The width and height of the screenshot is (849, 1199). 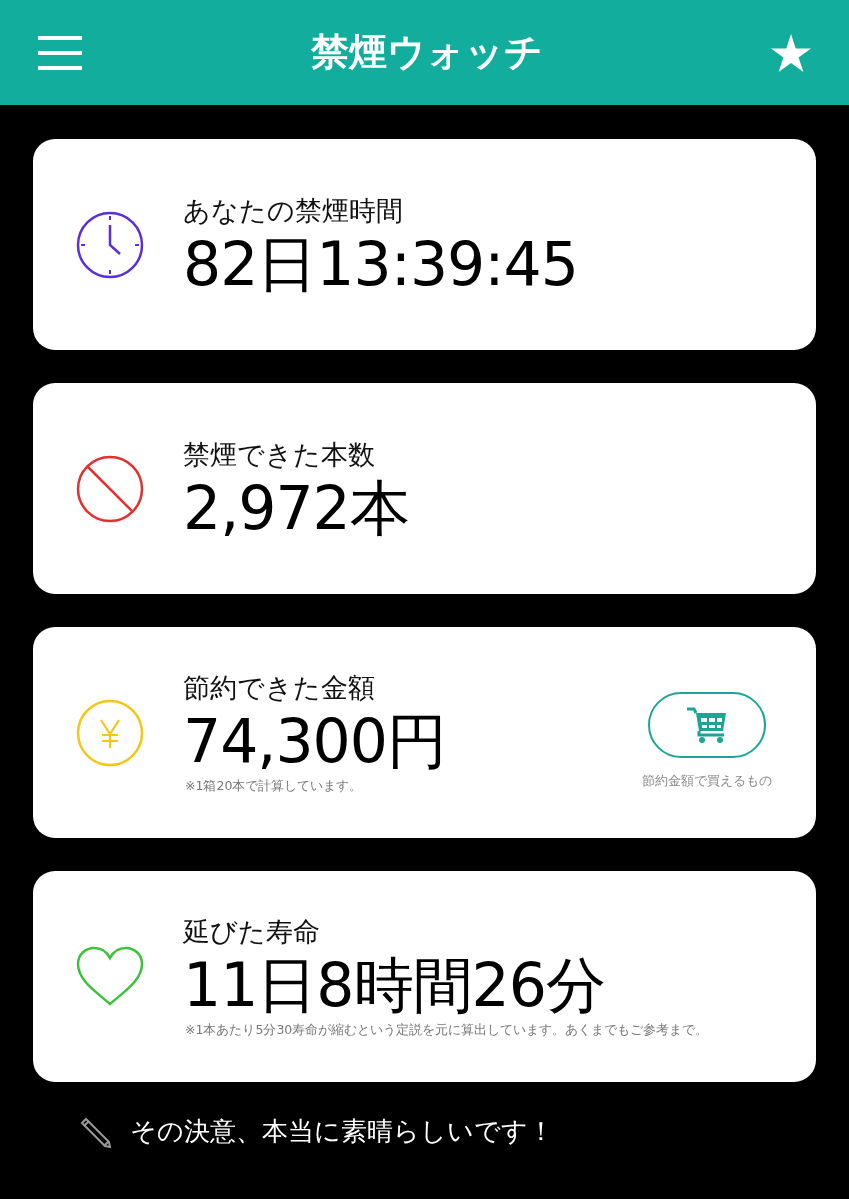 What do you see at coordinates (426, 52) in the screenshot?
I see `app-title: 禁煙ウォッチ` at bounding box center [426, 52].